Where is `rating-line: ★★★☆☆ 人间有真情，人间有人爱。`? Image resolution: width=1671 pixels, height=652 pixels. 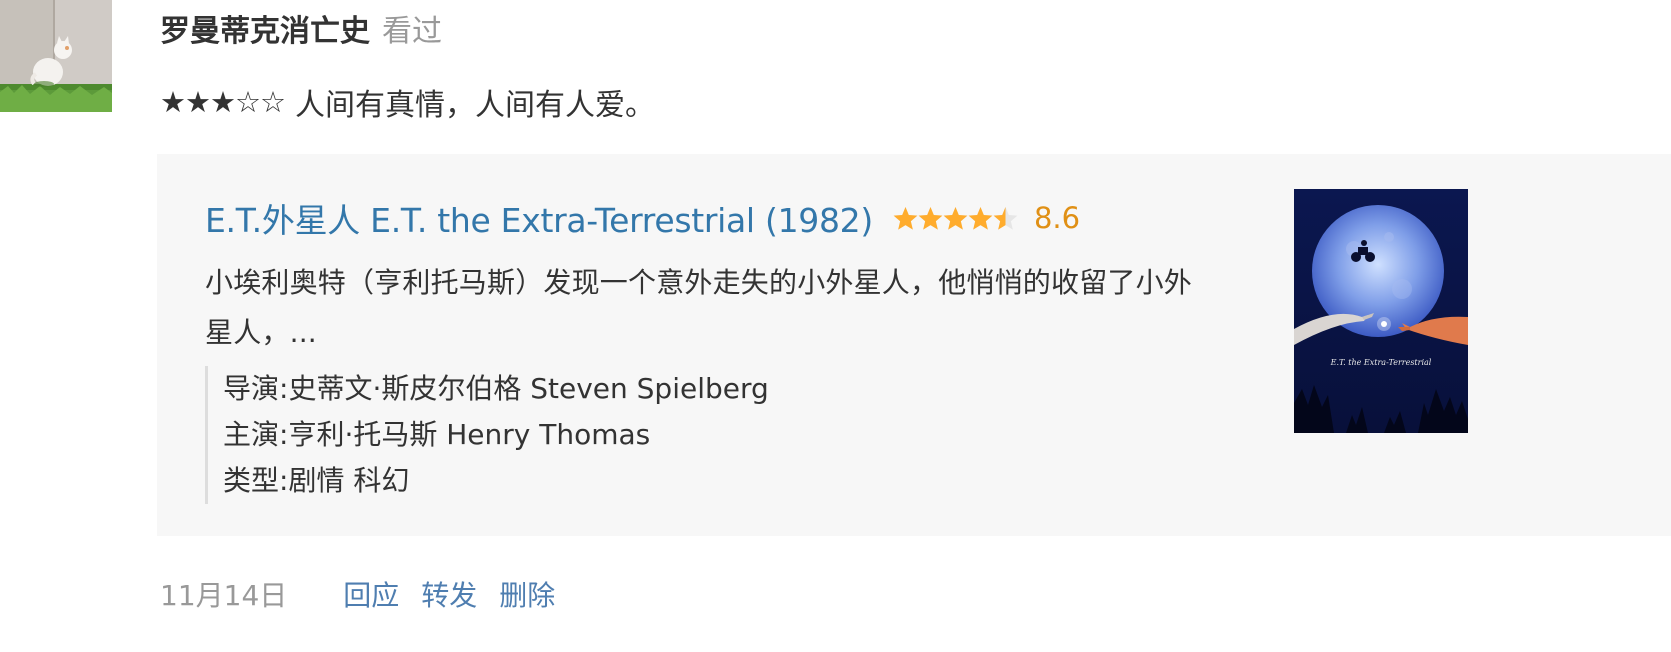
rating-line: ★★★☆☆ 人间有真情，人间有人爱。 is located at coordinates (407, 102).